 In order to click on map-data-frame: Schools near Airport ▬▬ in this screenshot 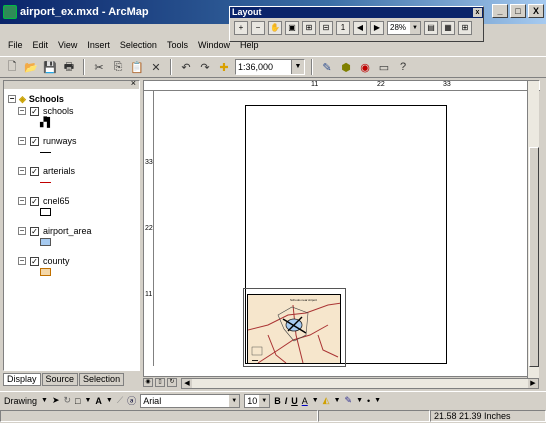, I will do `click(294, 329)`.